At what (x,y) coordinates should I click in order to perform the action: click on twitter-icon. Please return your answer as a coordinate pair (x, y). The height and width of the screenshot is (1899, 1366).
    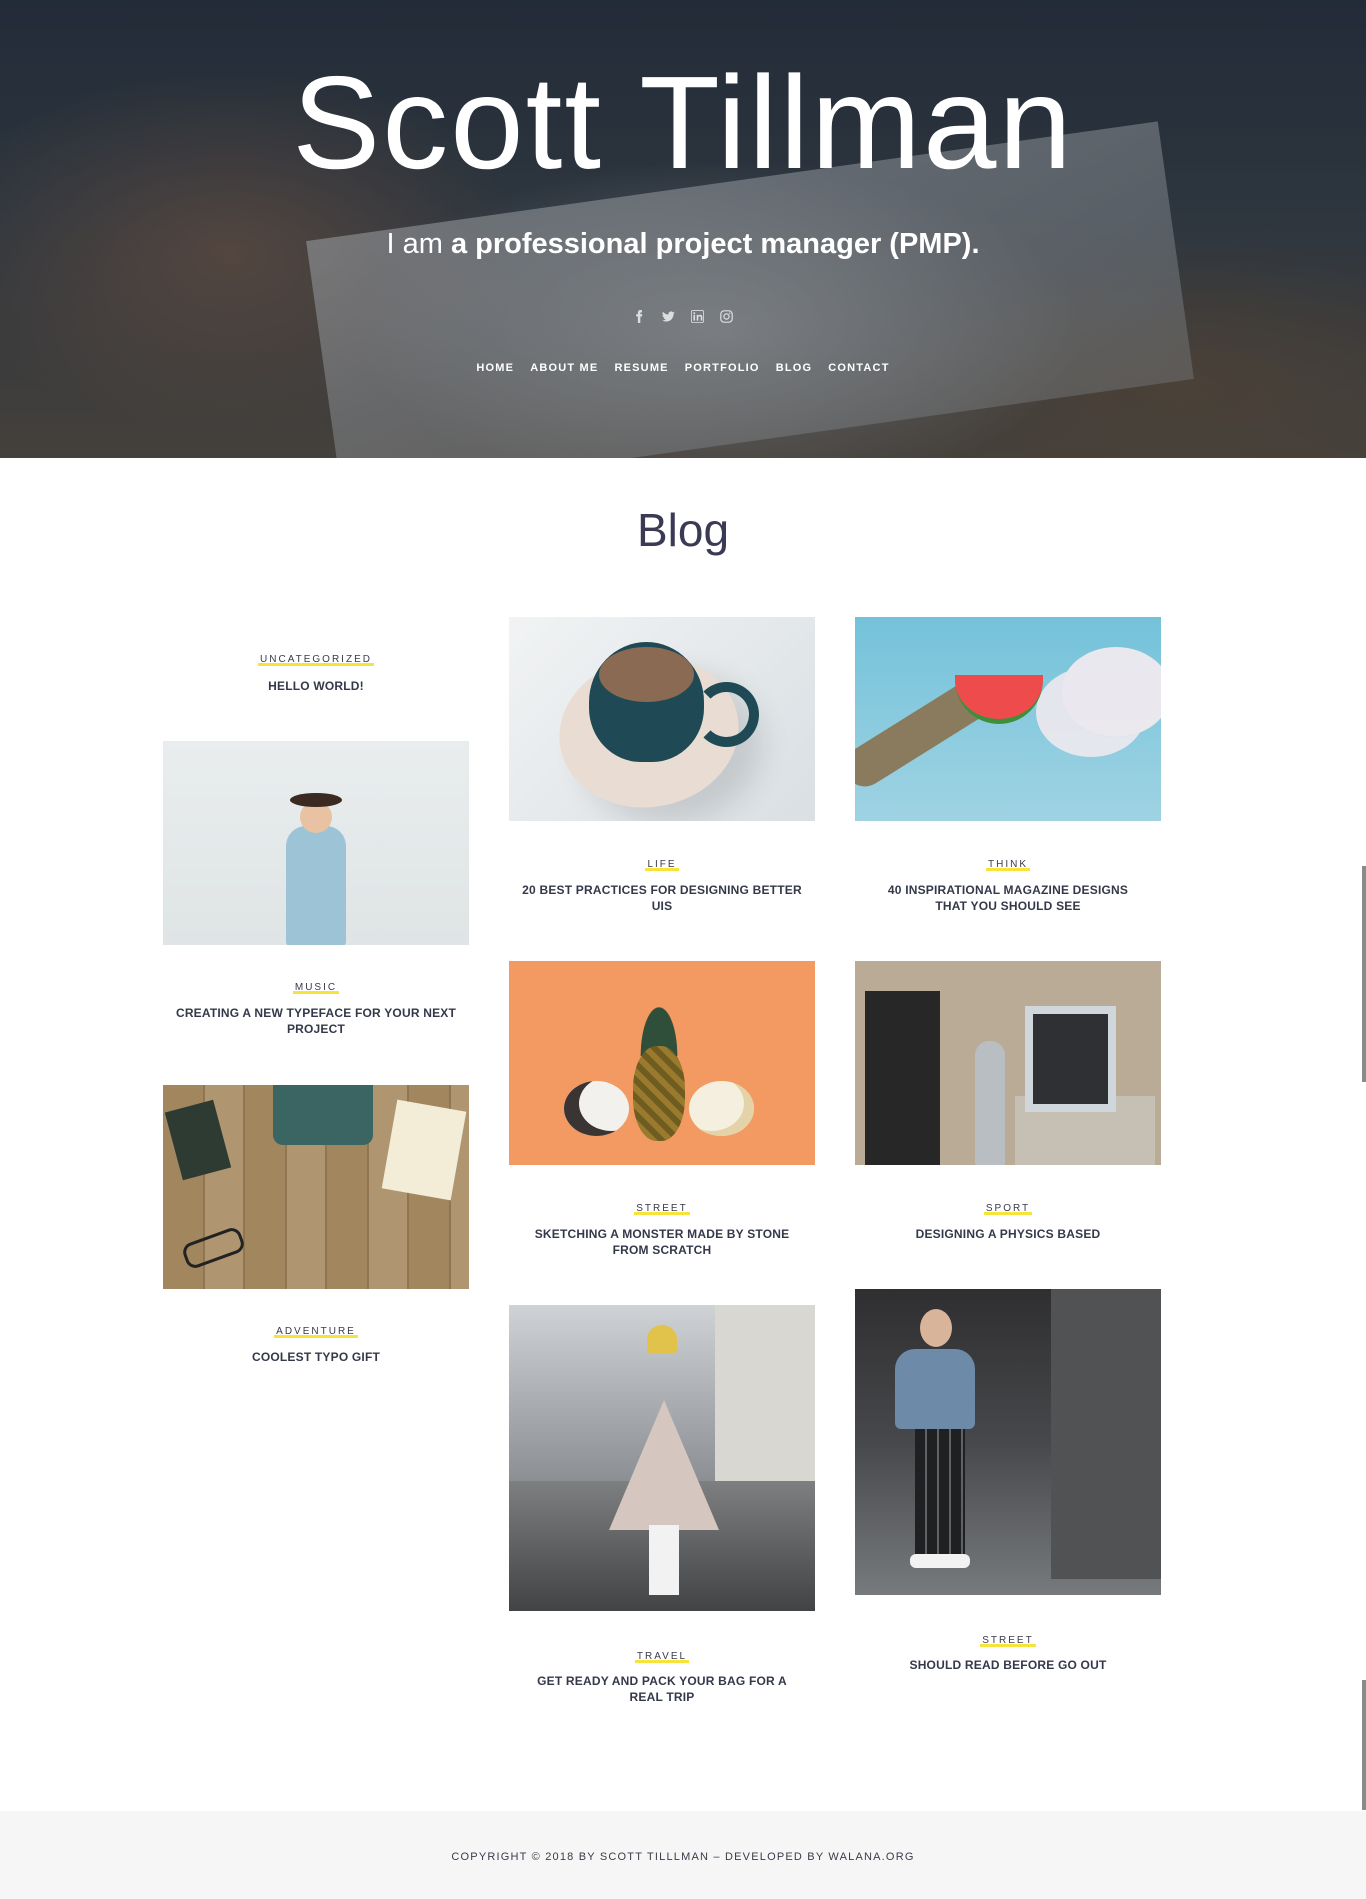
    Looking at the image, I should click on (668, 317).